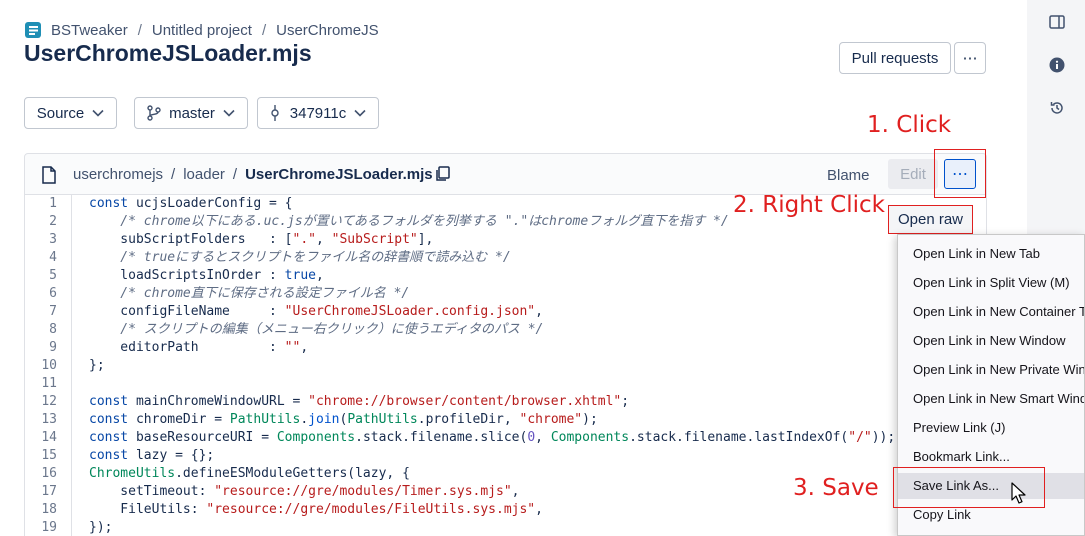 This screenshot has width=1085, height=536. What do you see at coordinates (505, 348) in the screenshot?
I see `code-line: 9 editorPath : "",` at bounding box center [505, 348].